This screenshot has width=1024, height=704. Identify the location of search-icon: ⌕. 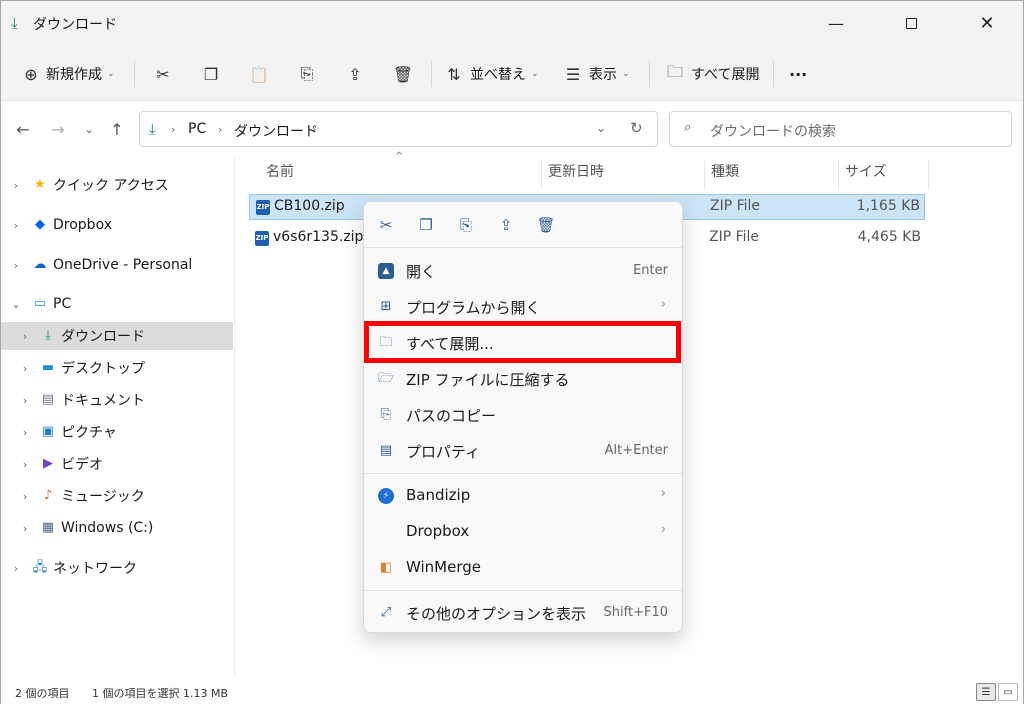
(688, 127).